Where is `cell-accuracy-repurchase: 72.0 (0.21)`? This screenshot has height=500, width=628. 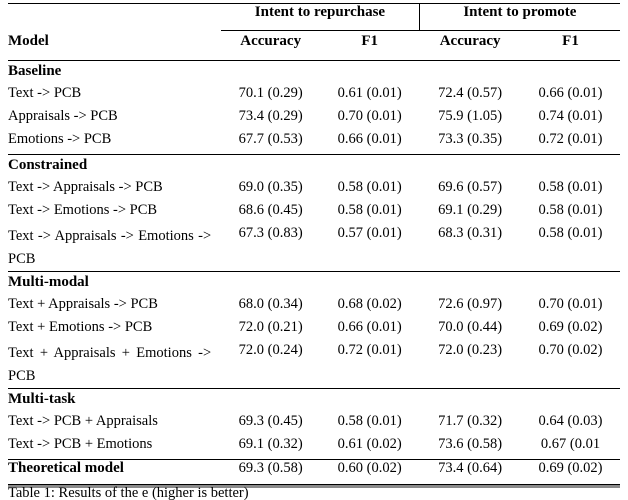
cell-accuracy-repurchase: 72.0 (0.21) is located at coordinates (270, 327).